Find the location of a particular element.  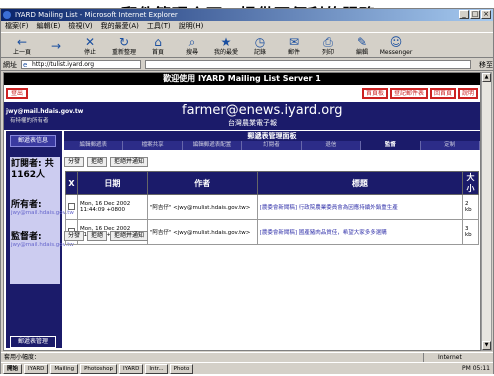

address-input: e http://tulist.iyard.org is located at coordinates (81, 64).